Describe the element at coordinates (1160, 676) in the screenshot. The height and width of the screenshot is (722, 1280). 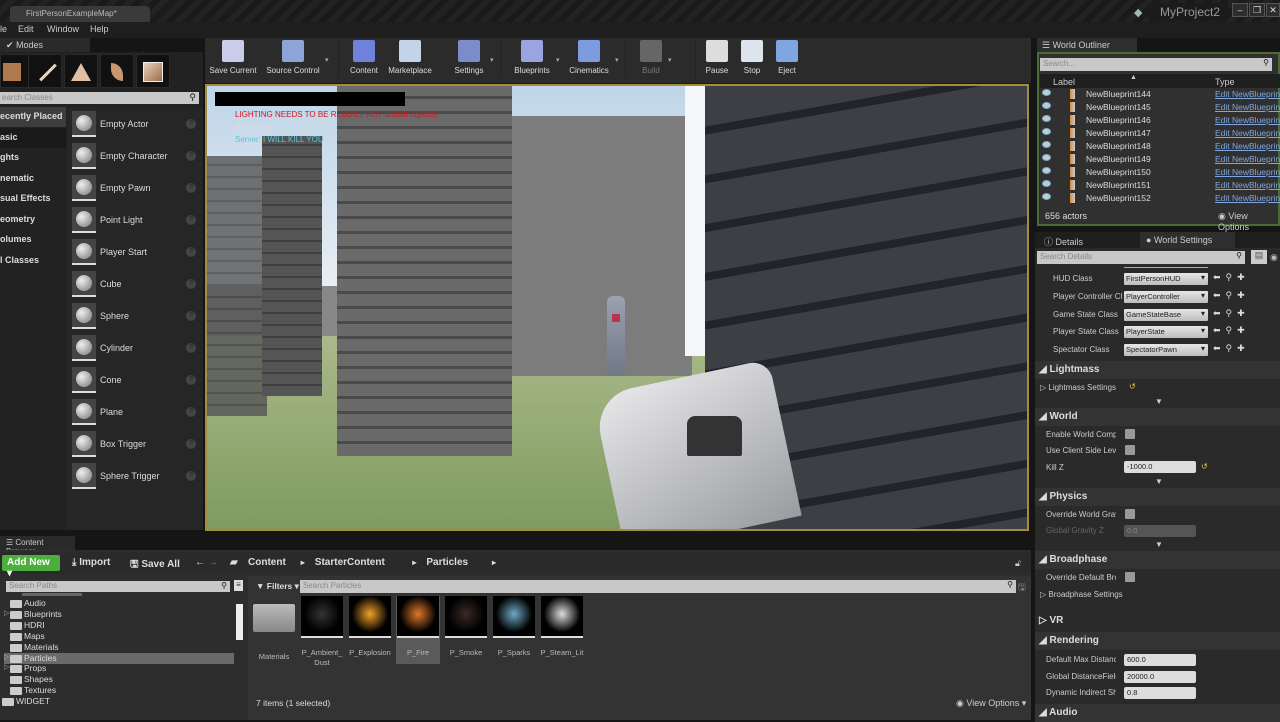
I see `rendering-property-input: 20000.0` at that location.